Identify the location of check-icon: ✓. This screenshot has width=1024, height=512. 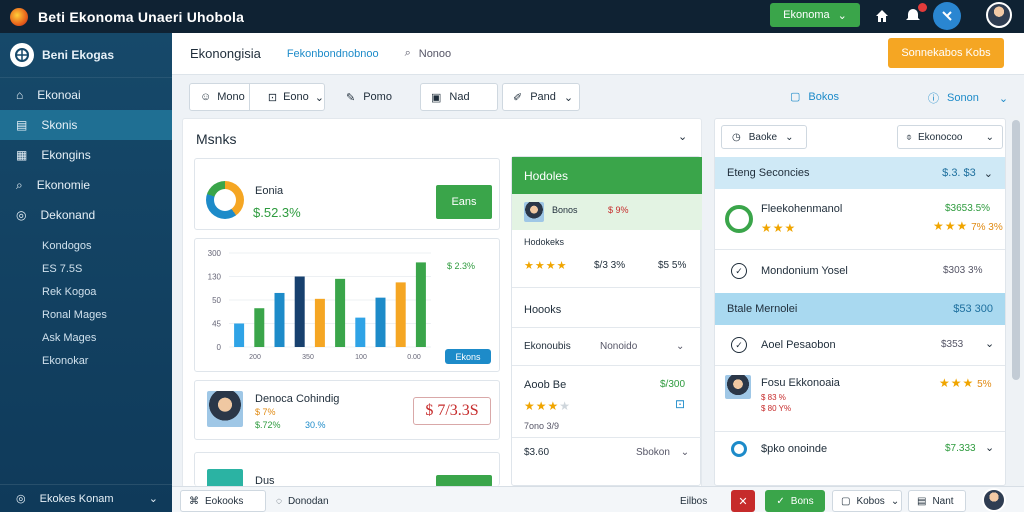
(780, 501).